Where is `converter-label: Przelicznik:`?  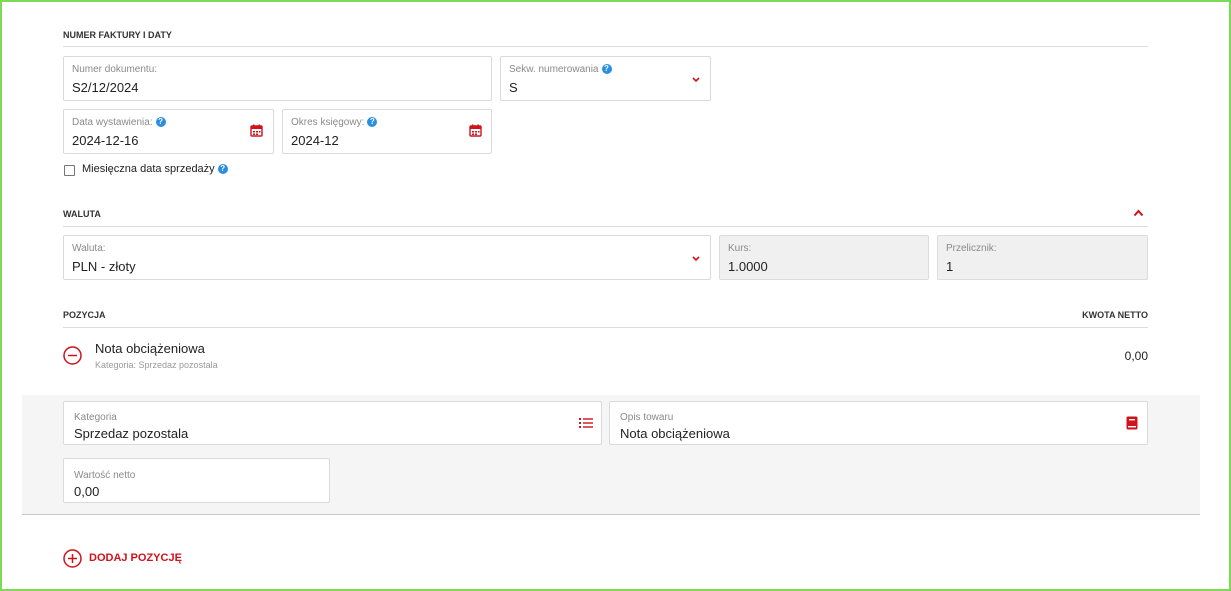 converter-label: Przelicznik: is located at coordinates (971, 248).